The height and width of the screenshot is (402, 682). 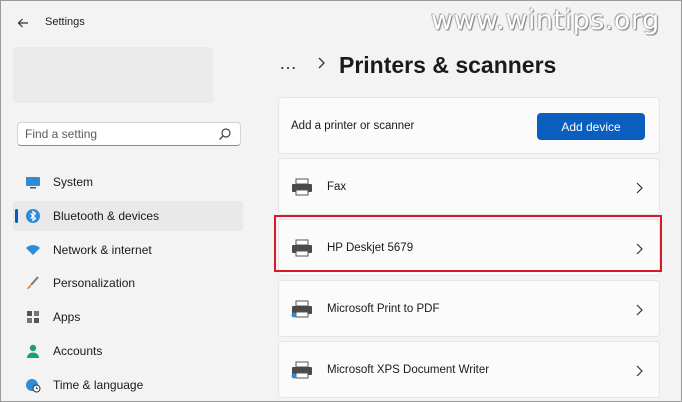 I want to click on sidebar-item-system: System, so click(x=128, y=182).